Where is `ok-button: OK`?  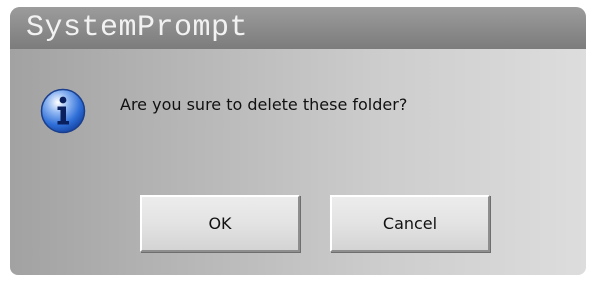
ok-button: OK is located at coordinates (220, 223).